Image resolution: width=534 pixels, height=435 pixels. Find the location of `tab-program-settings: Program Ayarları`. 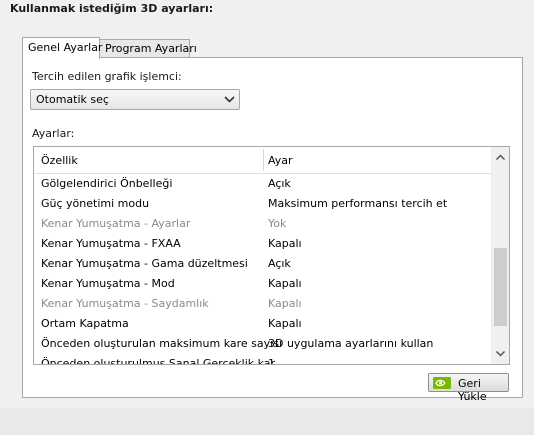

tab-program-settings: Program Ayarları is located at coordinates (148, 48).